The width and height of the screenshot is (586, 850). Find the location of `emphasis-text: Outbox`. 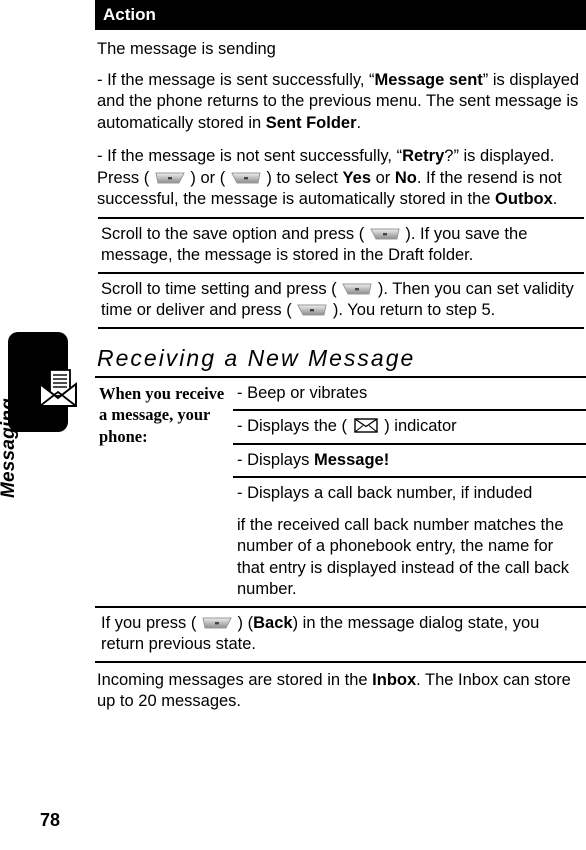

emphasis-text: Outbox is located at coordinates (524, 199).